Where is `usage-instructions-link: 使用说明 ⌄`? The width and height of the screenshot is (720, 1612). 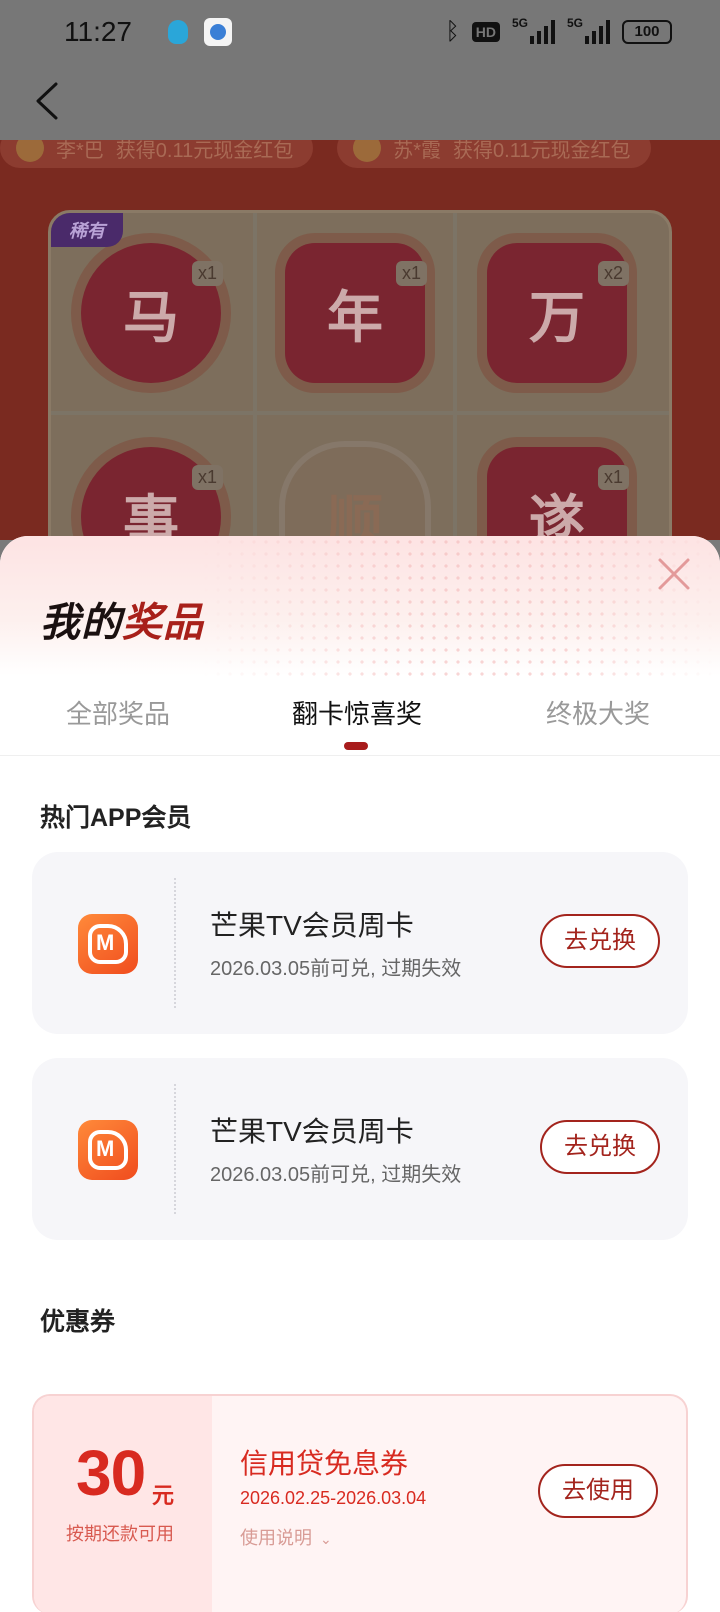 usage-instructions-link: 使用说明 ⌄ is located at coordinates (286, 1537).